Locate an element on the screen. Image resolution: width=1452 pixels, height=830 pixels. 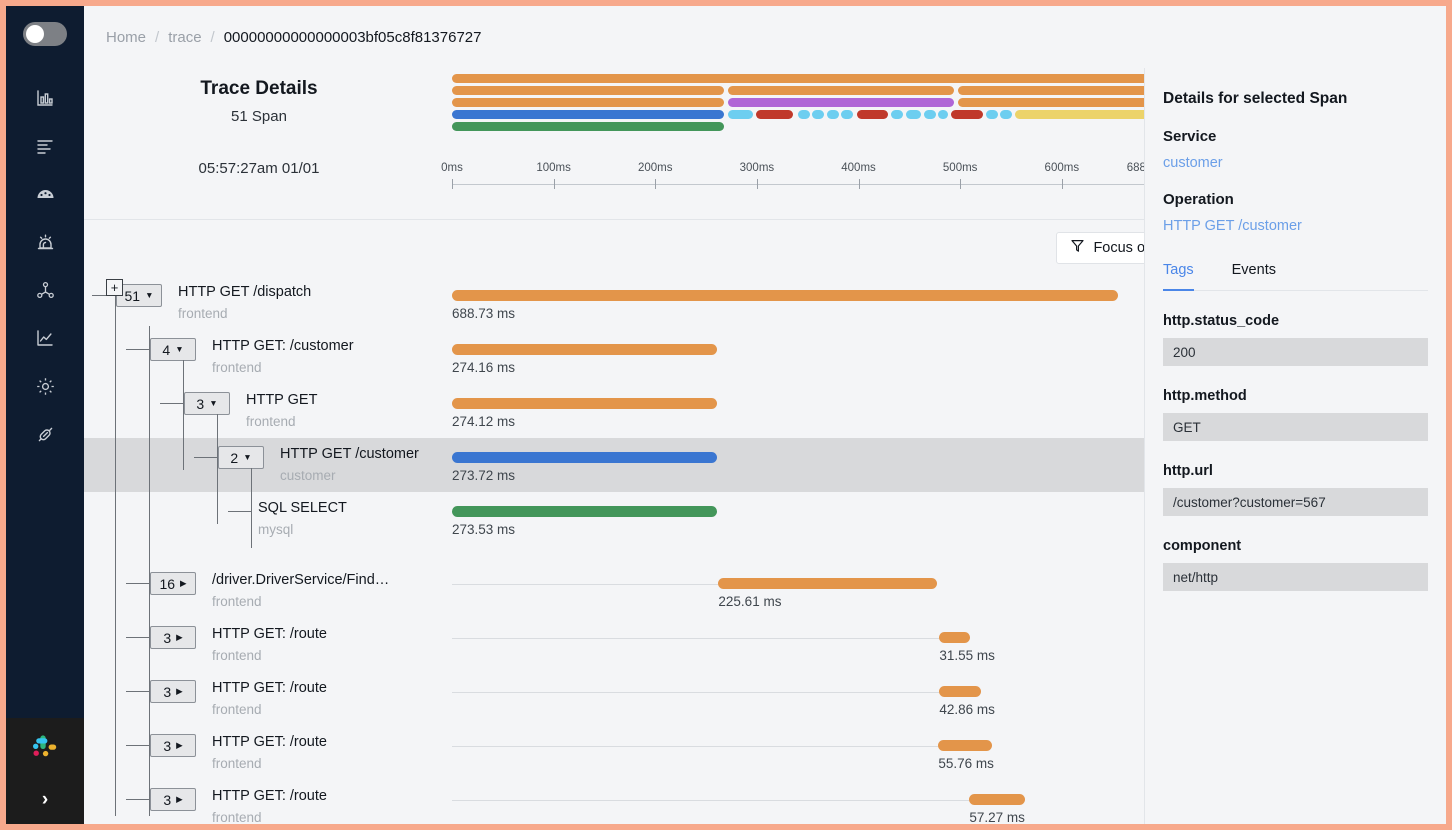
detail-title: Details for selected Span is located at coordinates (1255, 98).